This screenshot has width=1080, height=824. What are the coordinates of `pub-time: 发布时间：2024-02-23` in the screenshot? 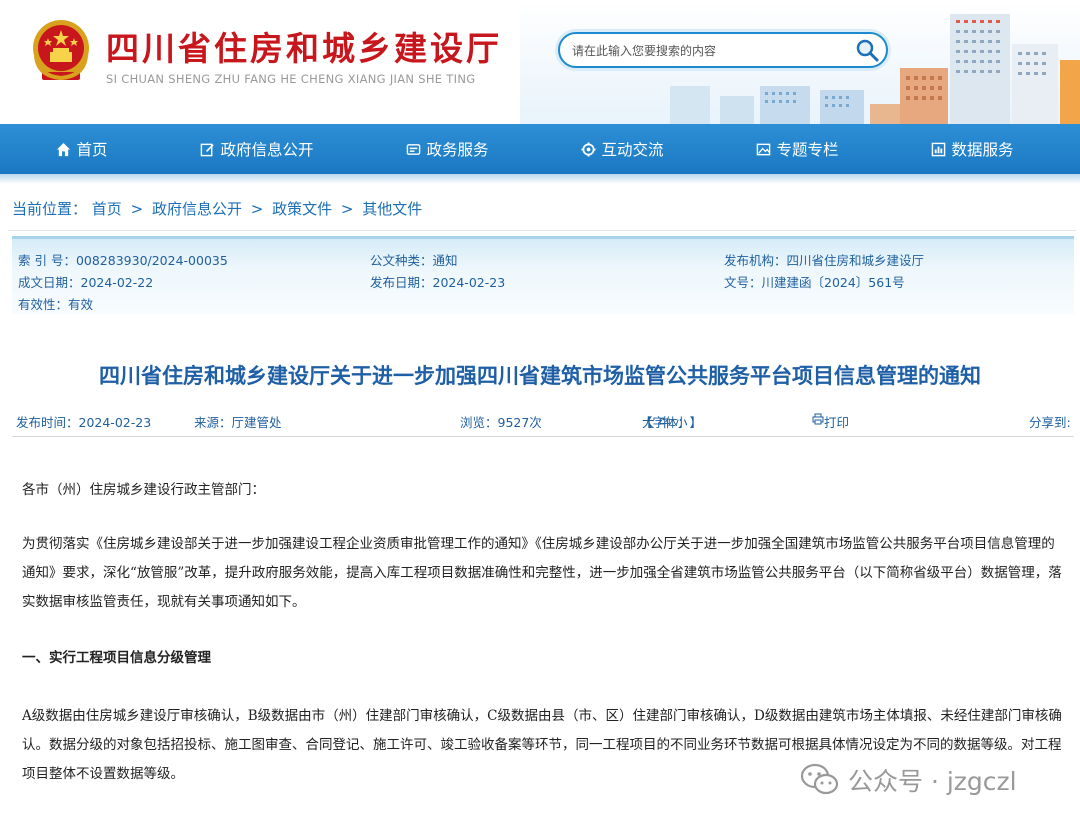 It's located at (84, 422).